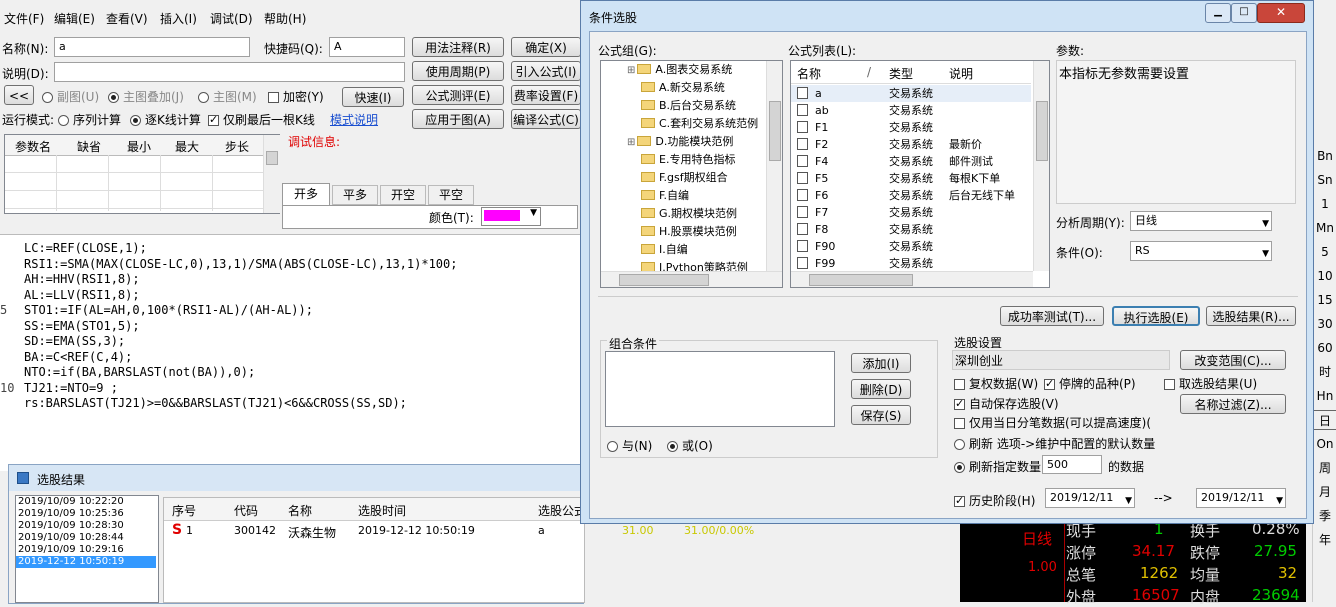 Image resolution: width=1336 pixels, height=607 pixels. What do you see at coordinates (1241, 498) in the screenshot?
I see `date-to-select: 2019/12/11 ▼` at bounding box center [1241, 498].